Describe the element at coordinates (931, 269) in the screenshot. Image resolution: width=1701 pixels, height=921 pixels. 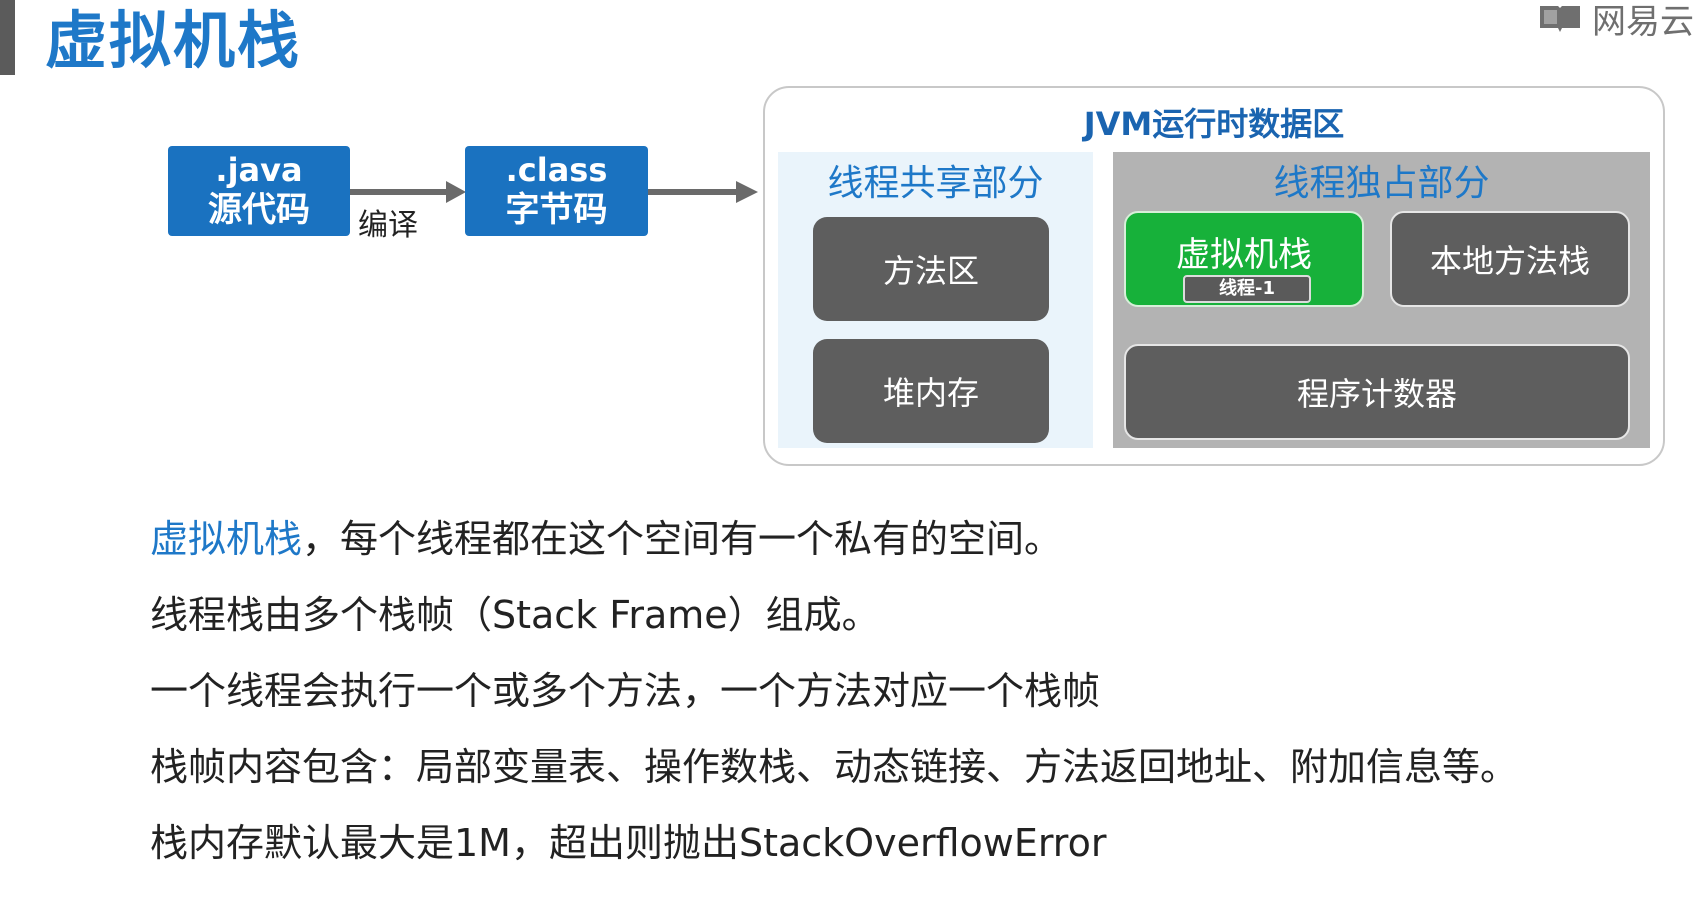
I see `method-area-box: 方法区` at that location.